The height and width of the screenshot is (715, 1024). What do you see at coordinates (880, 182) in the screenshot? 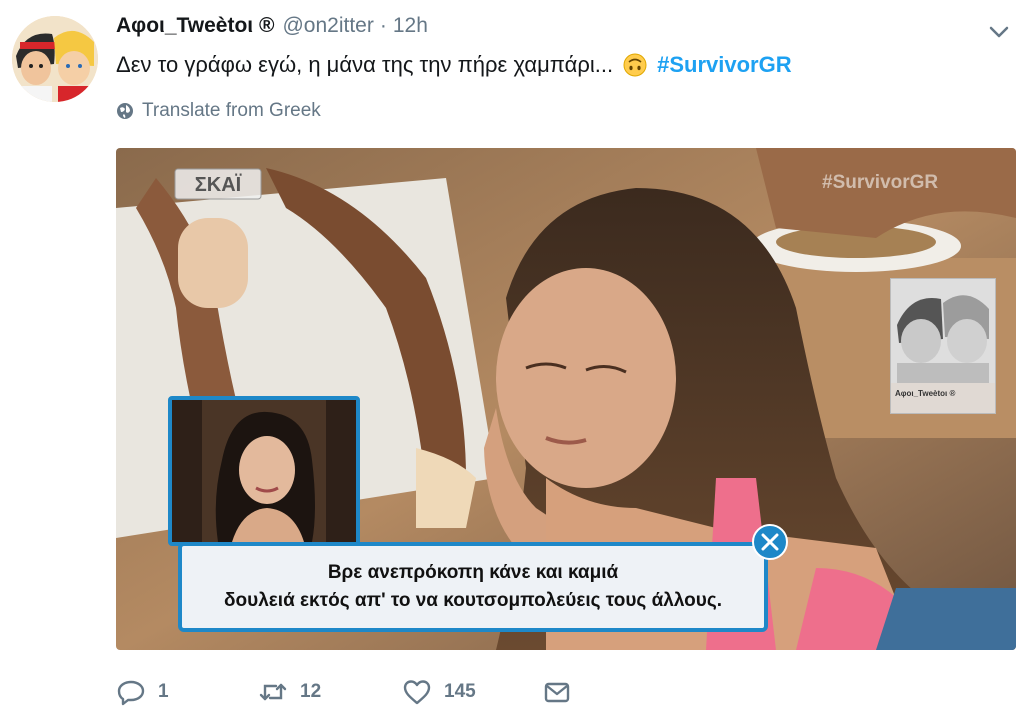
I see `hashtag-watermark: #SurvivorGR` at bounding box center [880, 182].